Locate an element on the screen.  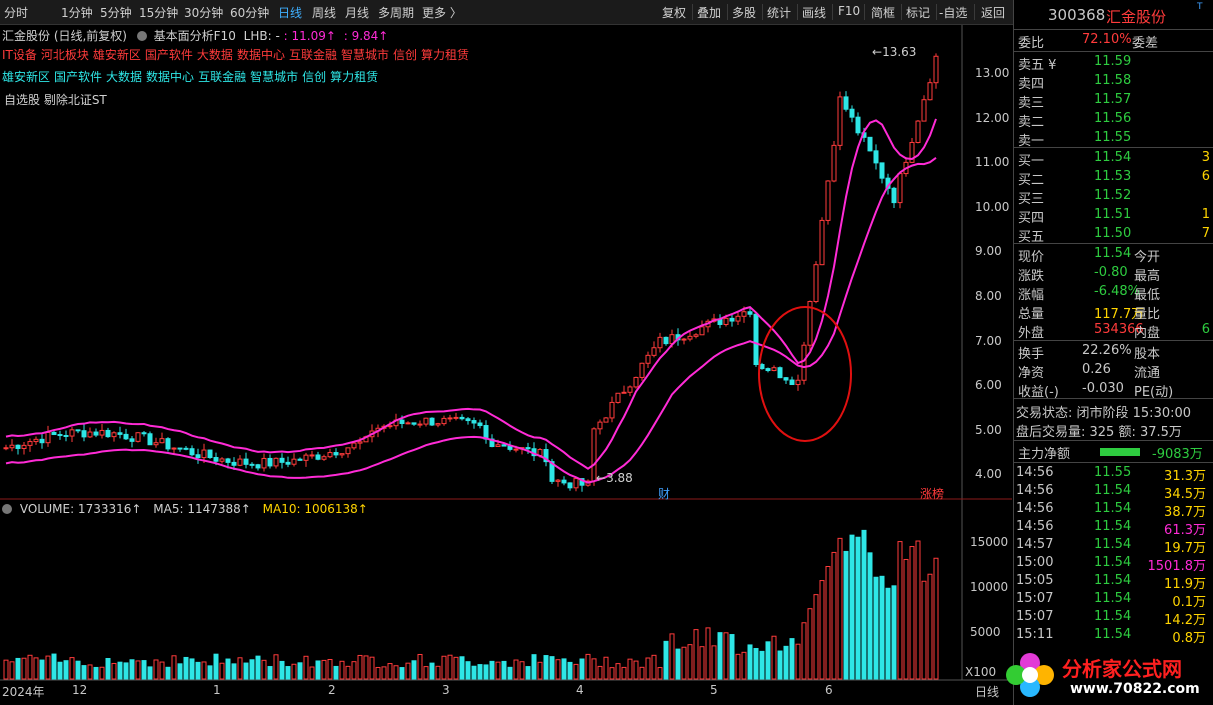
period-1min: 1分钟 is located at coordinates (77, 12).